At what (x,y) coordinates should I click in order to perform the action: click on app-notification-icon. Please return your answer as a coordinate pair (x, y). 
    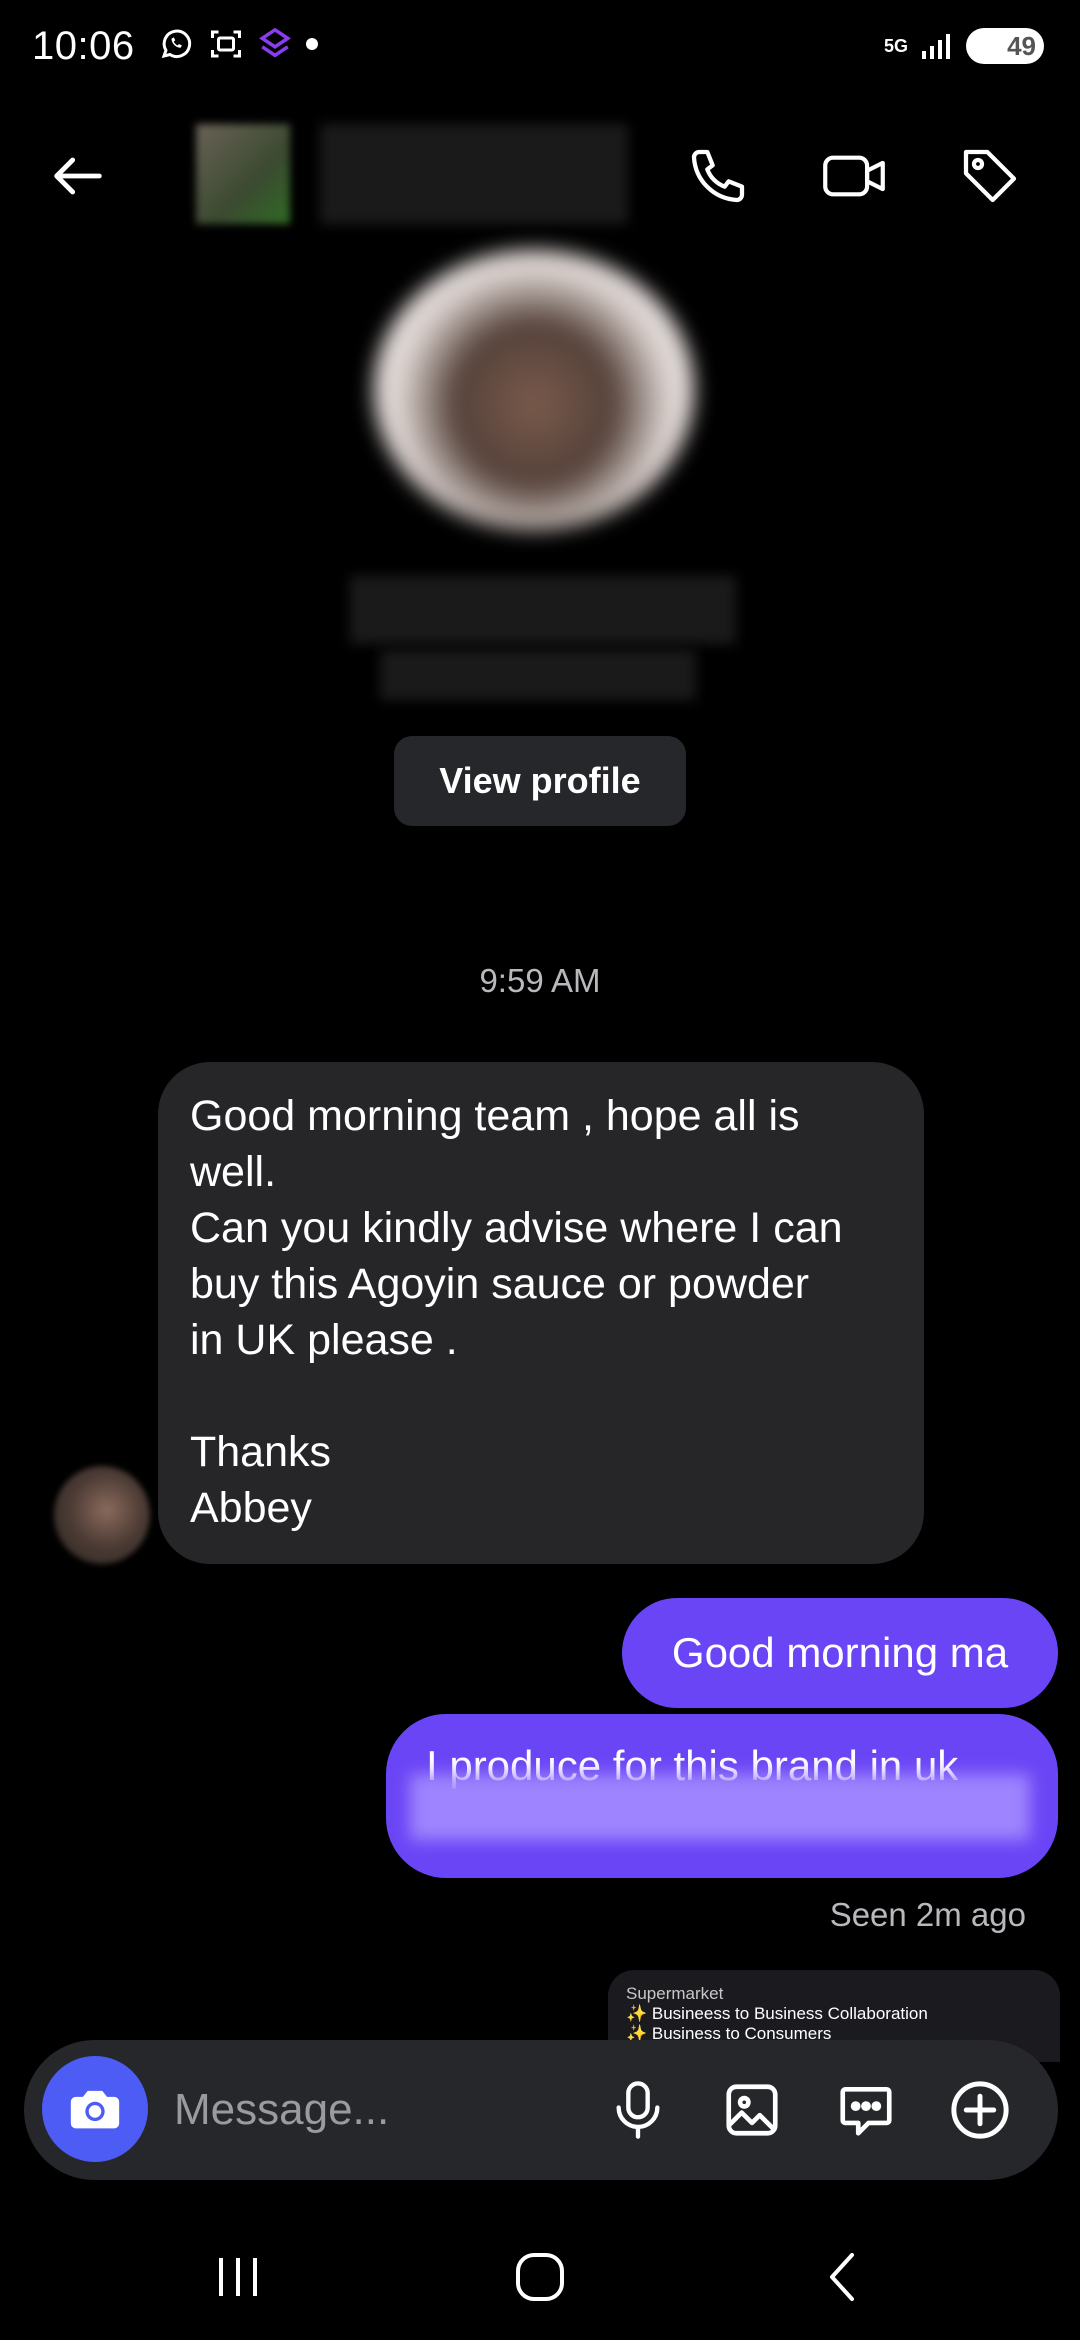
    Looking at the image, I should click on (275, 42).